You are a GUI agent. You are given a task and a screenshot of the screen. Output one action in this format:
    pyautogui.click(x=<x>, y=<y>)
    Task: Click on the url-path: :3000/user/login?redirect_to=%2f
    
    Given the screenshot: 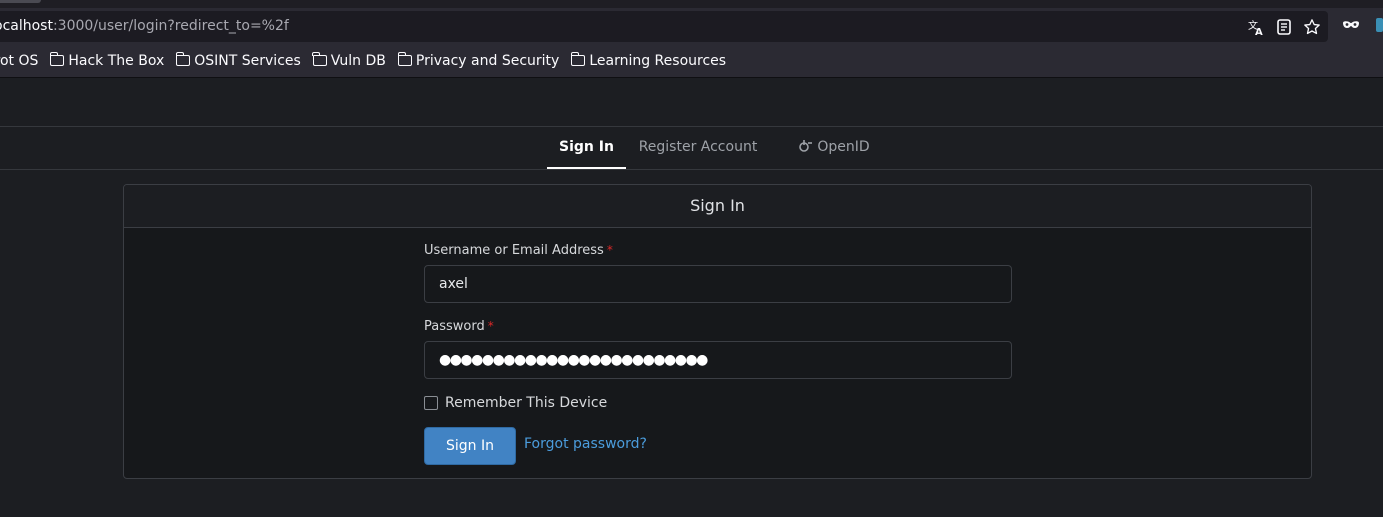 What is the action you would take?
    pyautogui.click(x=170, y=26)
    